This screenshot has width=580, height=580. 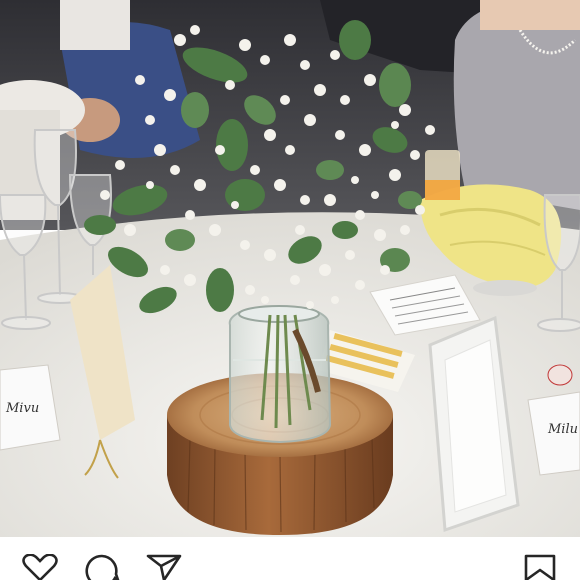 I want to click on guest-right-neck, so click(x=530, y=15).